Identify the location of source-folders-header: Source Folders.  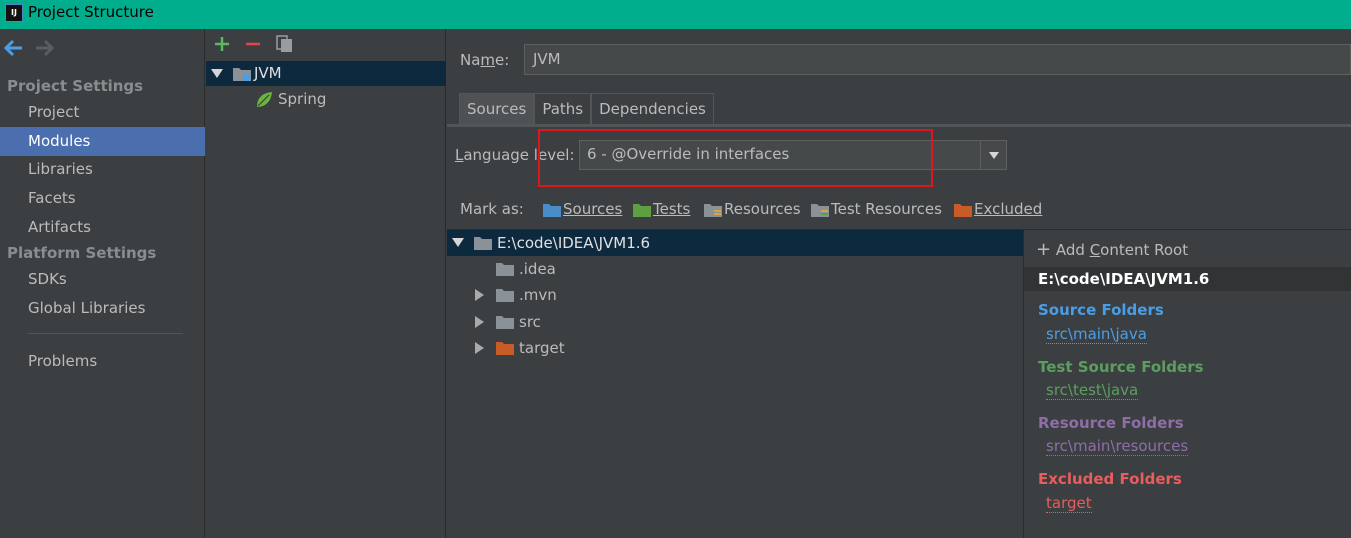
(1101, 310).